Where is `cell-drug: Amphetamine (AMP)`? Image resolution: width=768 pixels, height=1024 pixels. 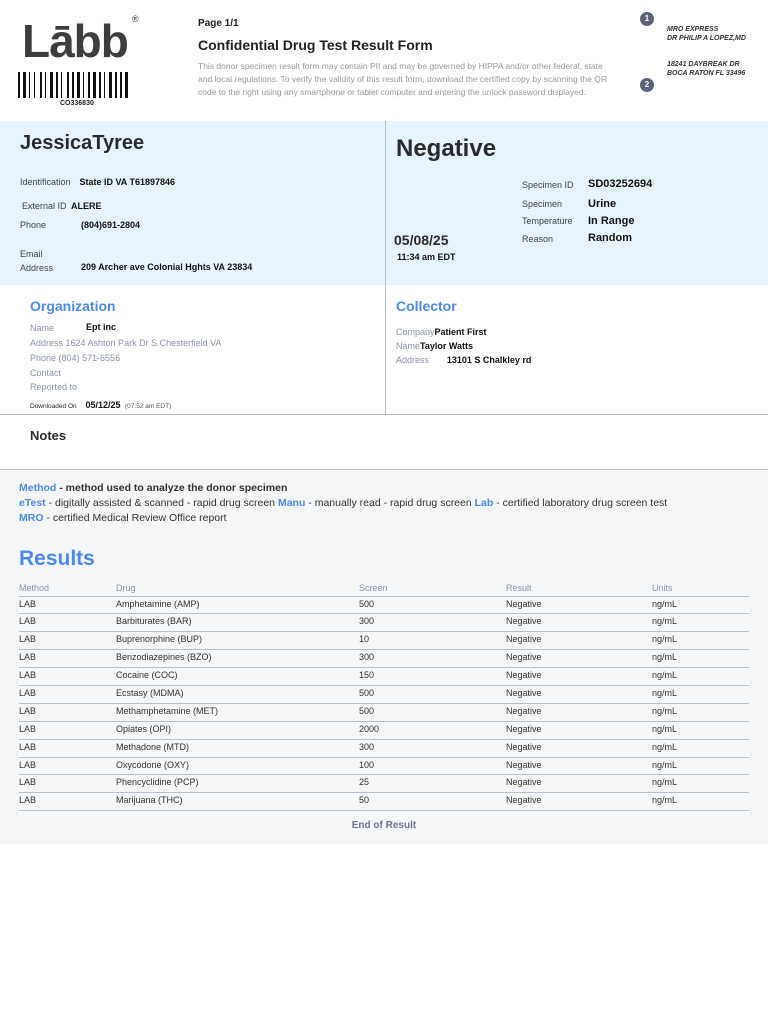 cell-drug: Amphetamine (AMP) is located at coordinates (237, 605).